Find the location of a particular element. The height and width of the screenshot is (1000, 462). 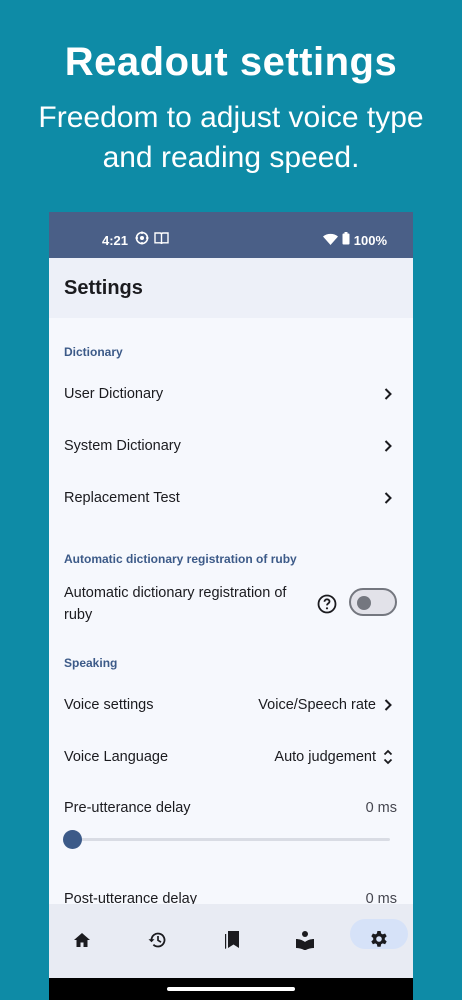

status-icons-left is located at coordinates (152, 239).